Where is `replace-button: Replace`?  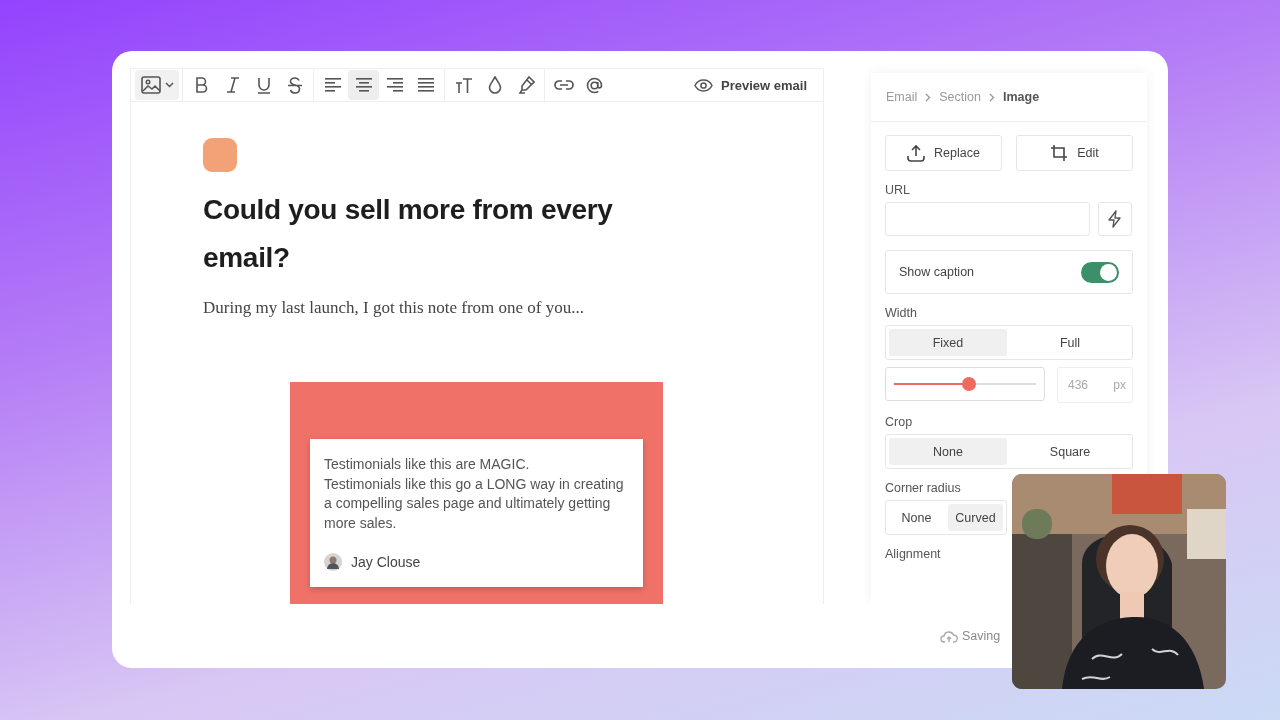 replace-button: Replace is located at coordinates (943, 153).